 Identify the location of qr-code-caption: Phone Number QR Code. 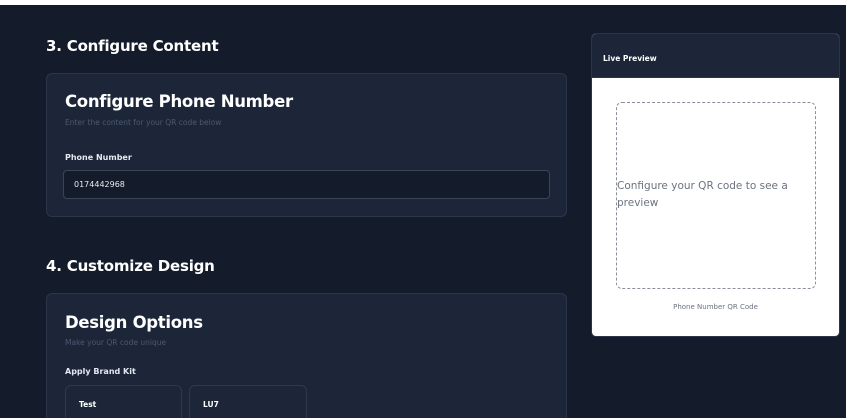
(715, 307).